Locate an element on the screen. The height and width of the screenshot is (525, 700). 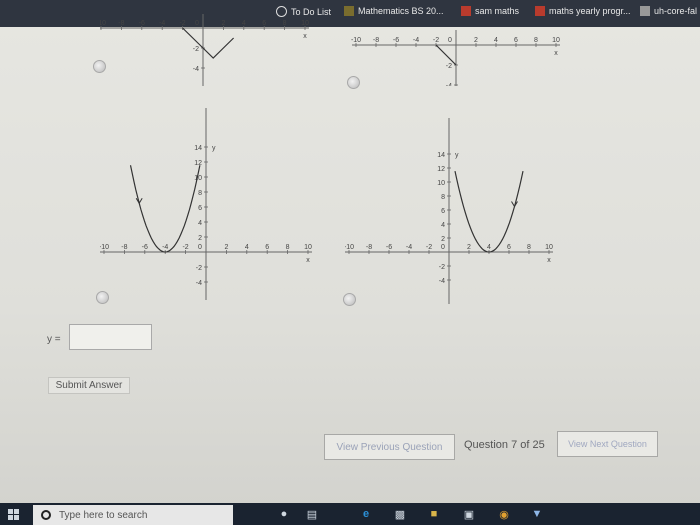
taskbar-search-box: Type here to search is located at coordinates (133, 515).